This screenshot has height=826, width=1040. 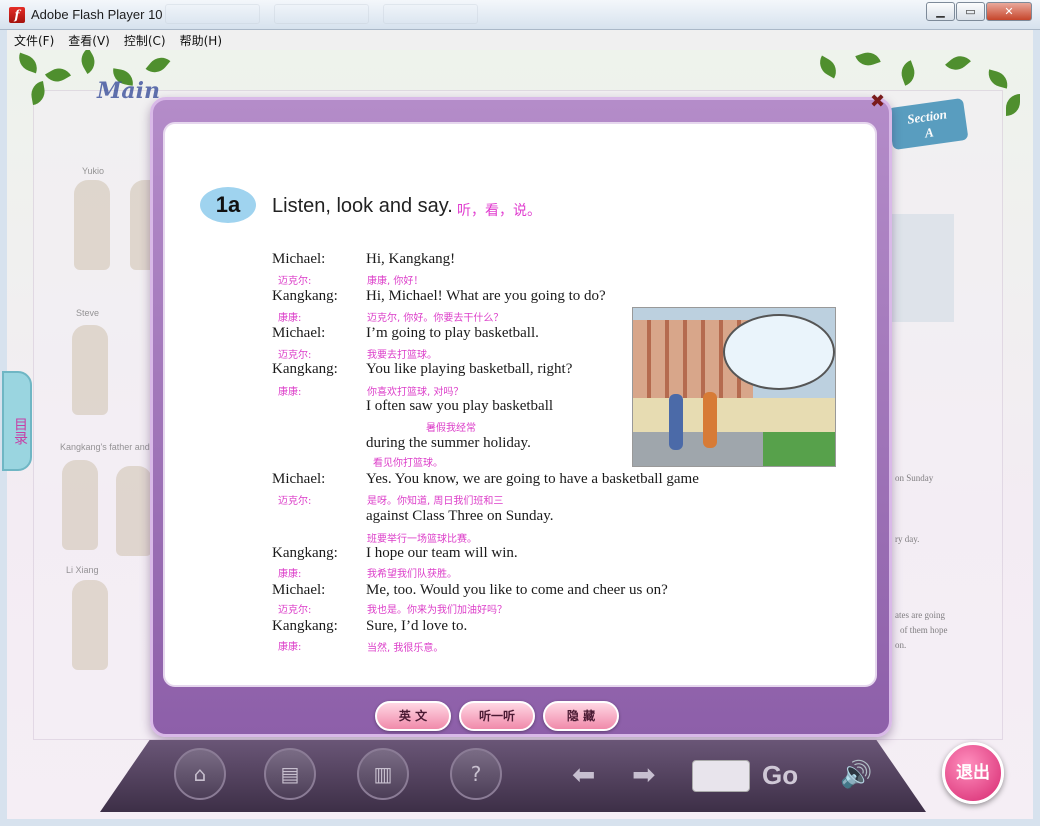 What do you see at coordinates (1009, 11) in the screenshot?
I see `close-window-button: ✕` at bounding box center [1009, 11].